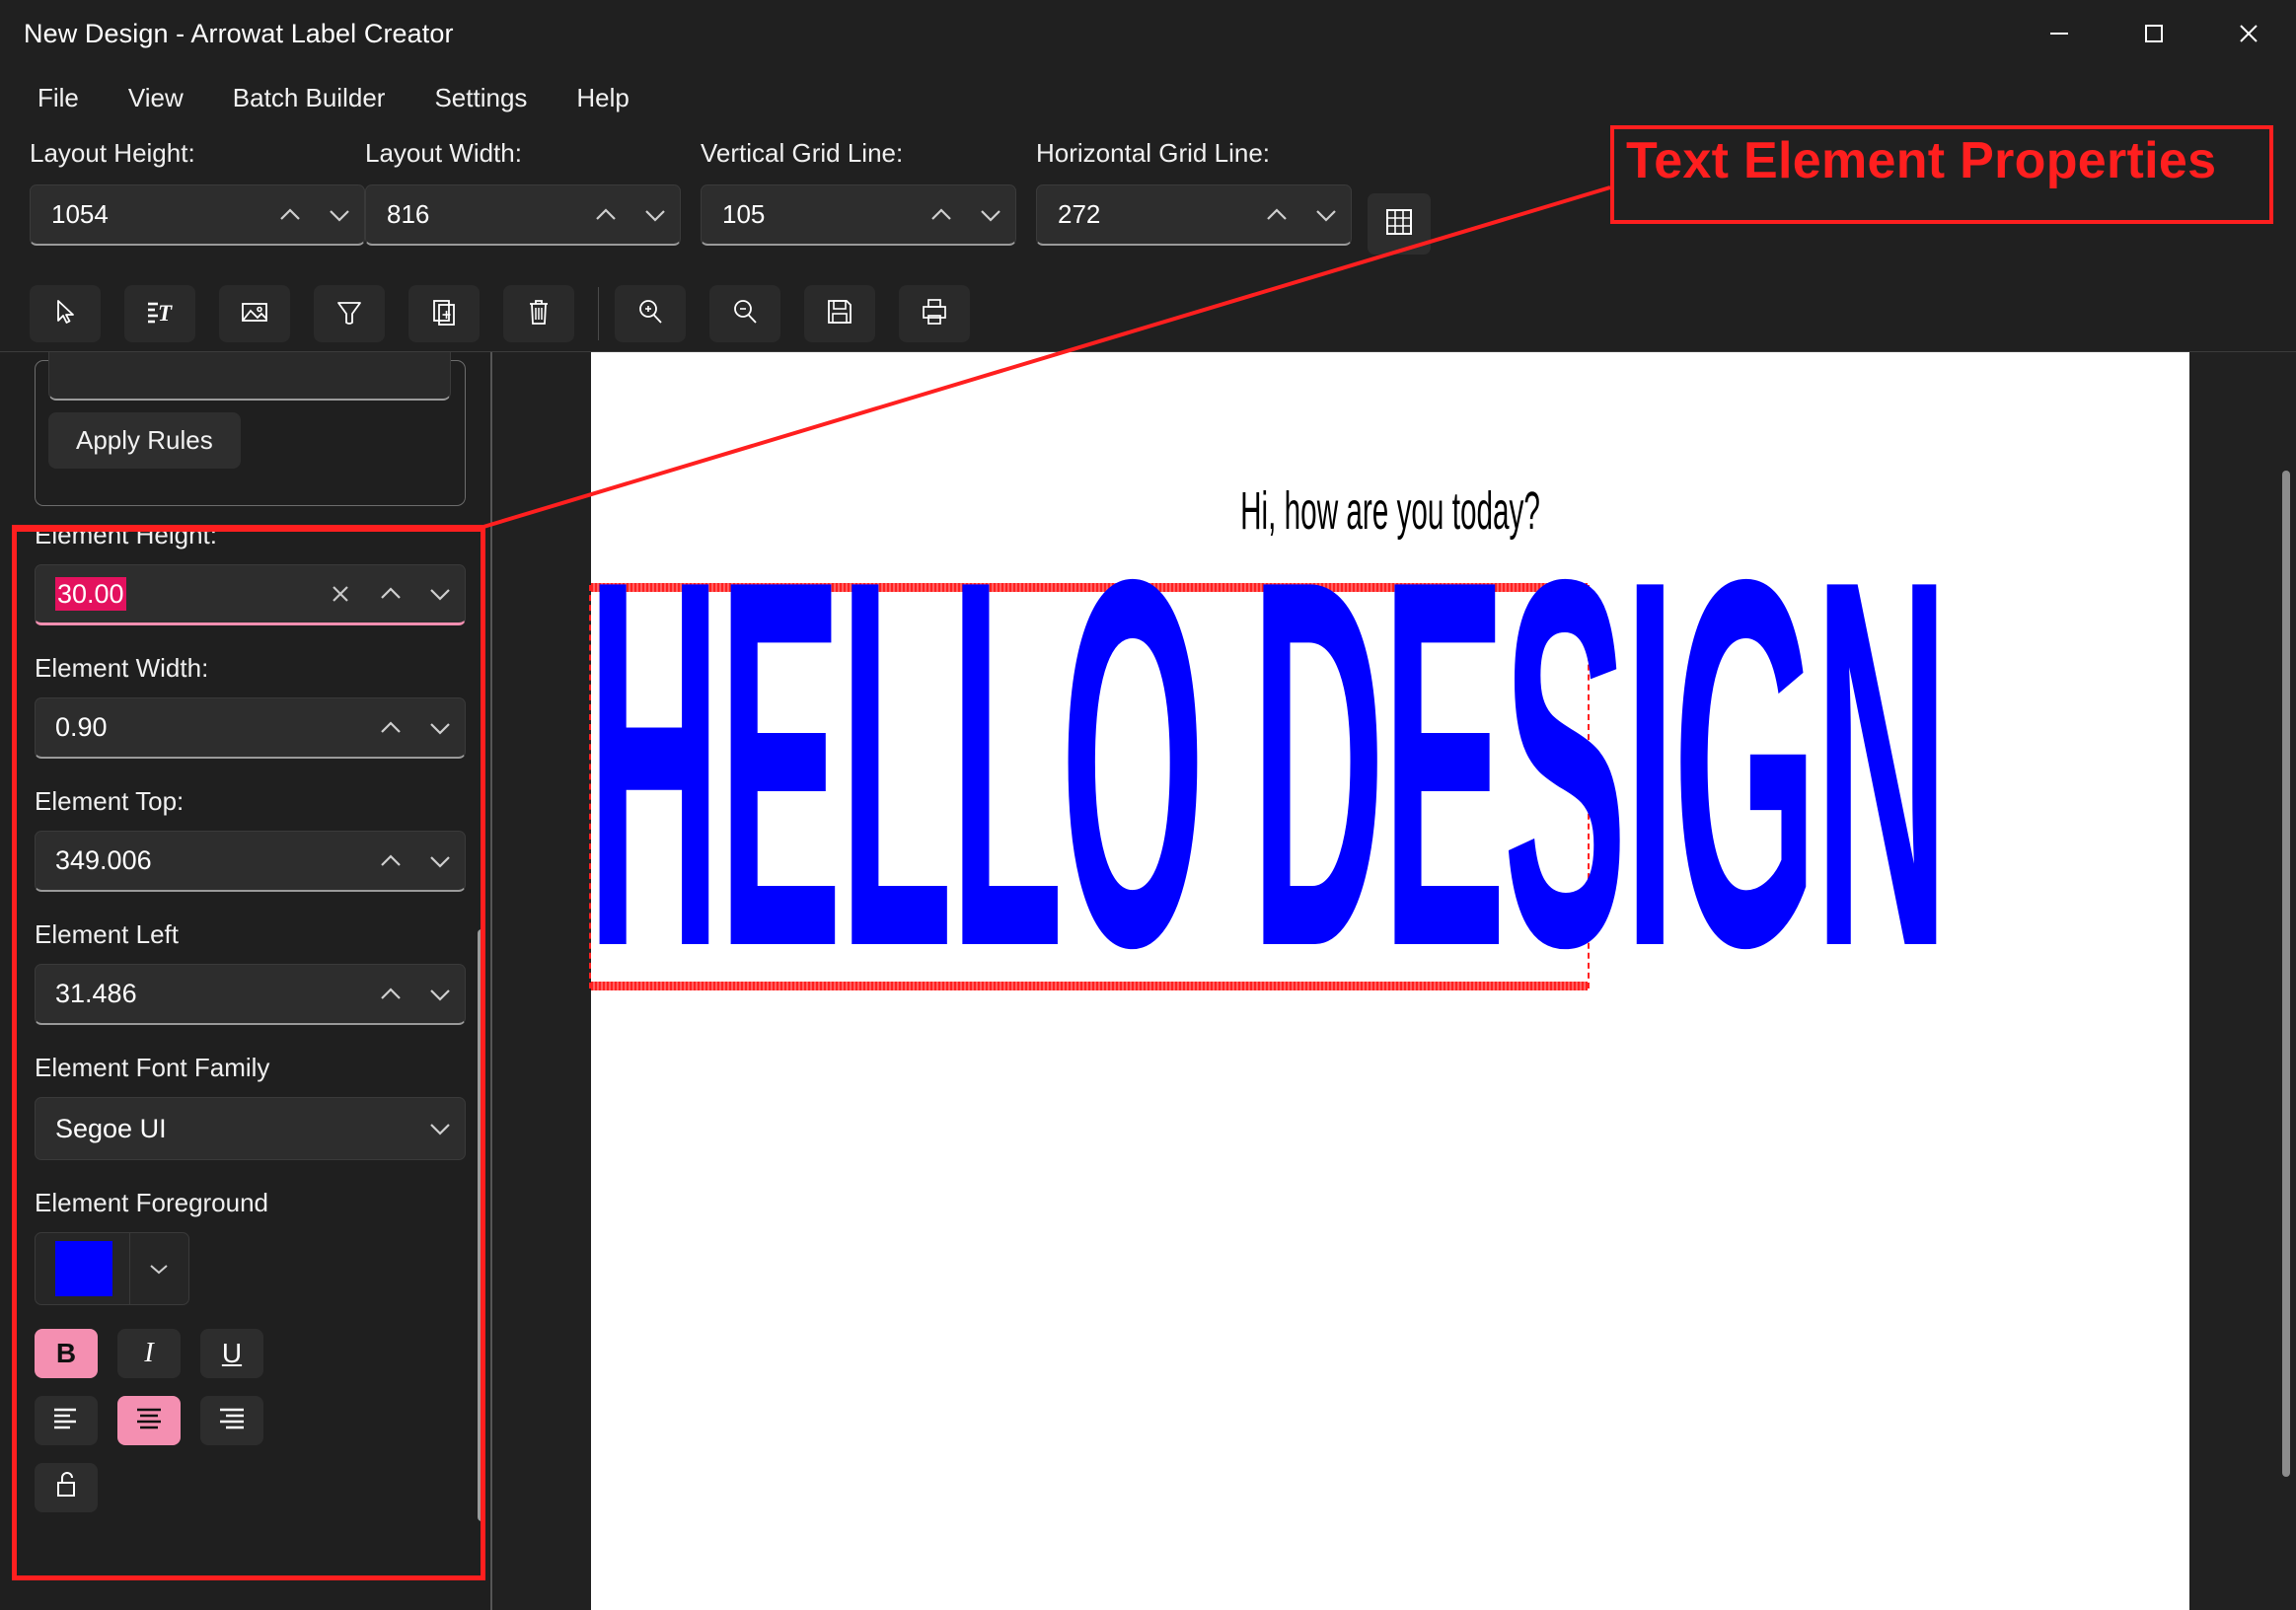 The width and height of the screenshot is (2296, 1610). I want to click on layout-width-up-icon, so click(605, 215).